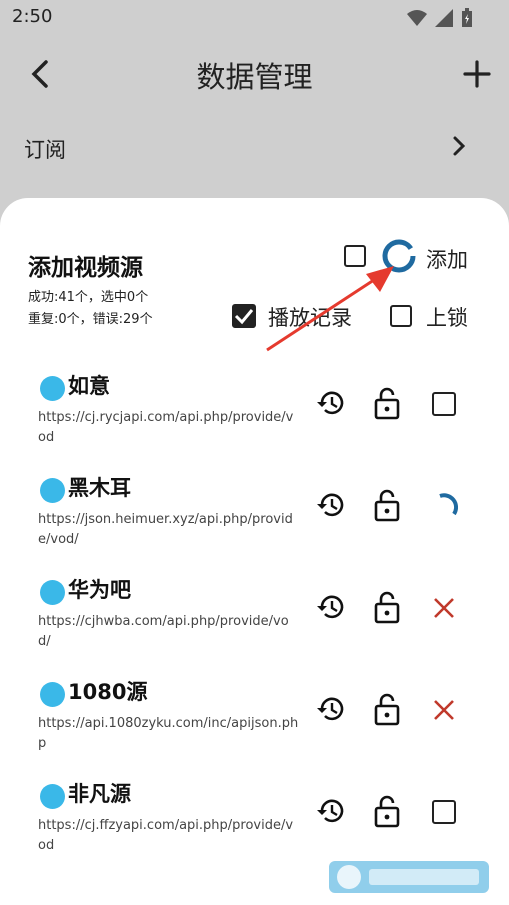 This screenshot has height=905, width=509. I want to click on checkmark-icon, so click(244, 317).